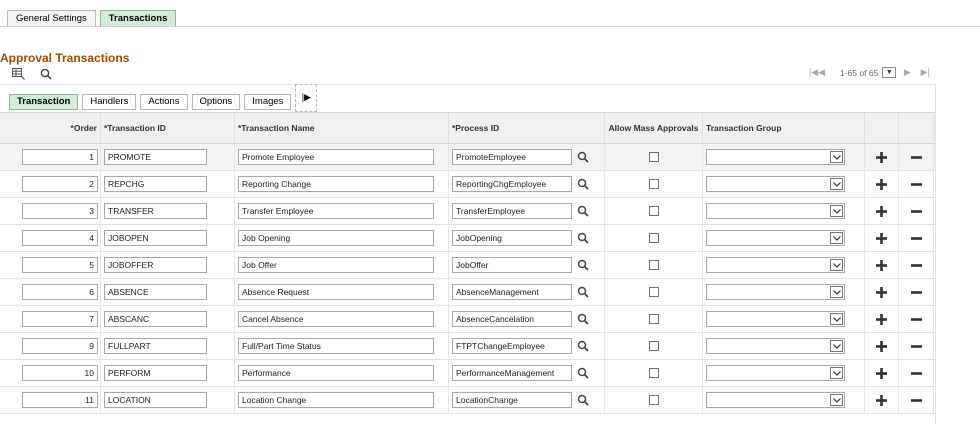 This screenshot has width=980, height=424. What do you see at coordinates (138, 18) in the screenshot?
I see `tab-transactions: Transactions` at bounding box center [138, 18].